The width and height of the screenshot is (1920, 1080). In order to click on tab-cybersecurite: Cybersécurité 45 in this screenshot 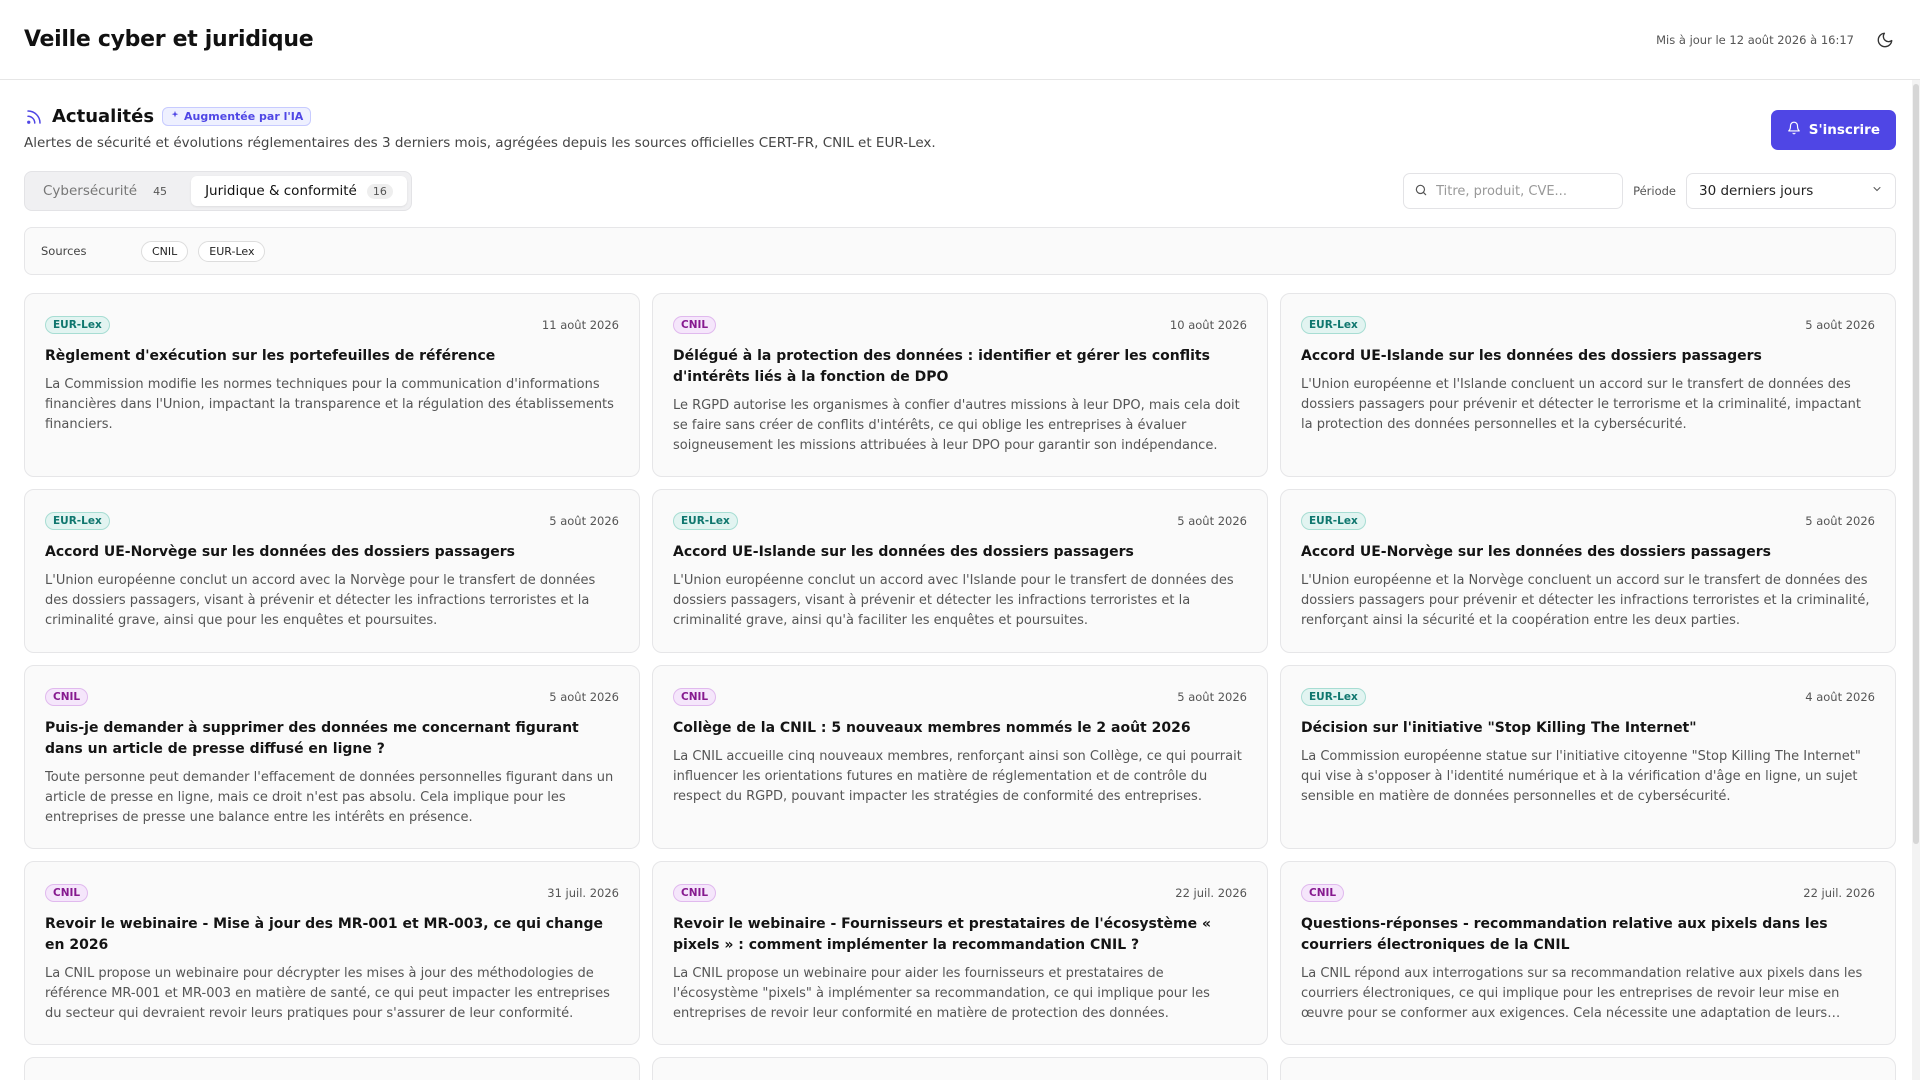, I will do `click(108, 191)`.